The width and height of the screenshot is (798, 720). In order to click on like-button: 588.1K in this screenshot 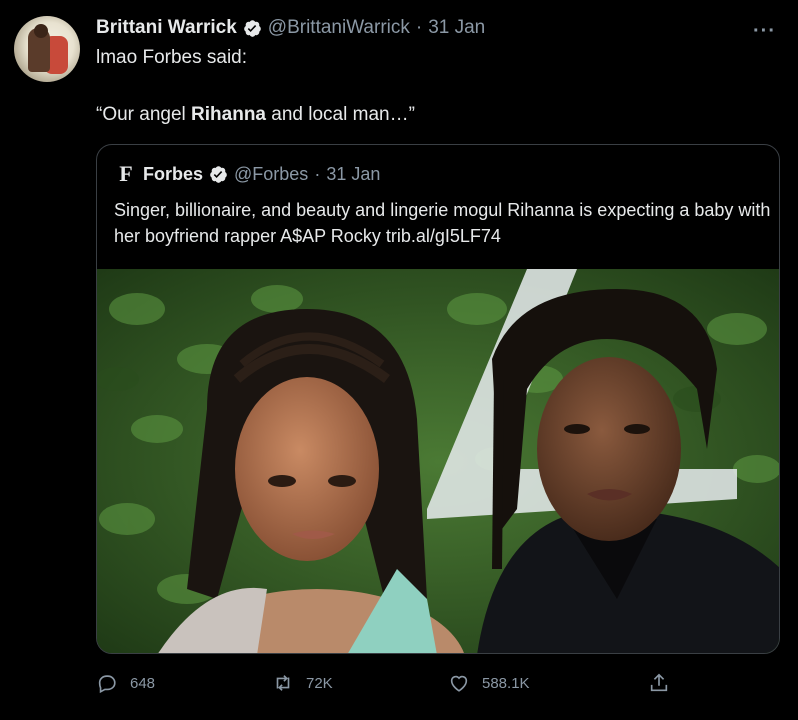, I will do `click(489, 683)`.